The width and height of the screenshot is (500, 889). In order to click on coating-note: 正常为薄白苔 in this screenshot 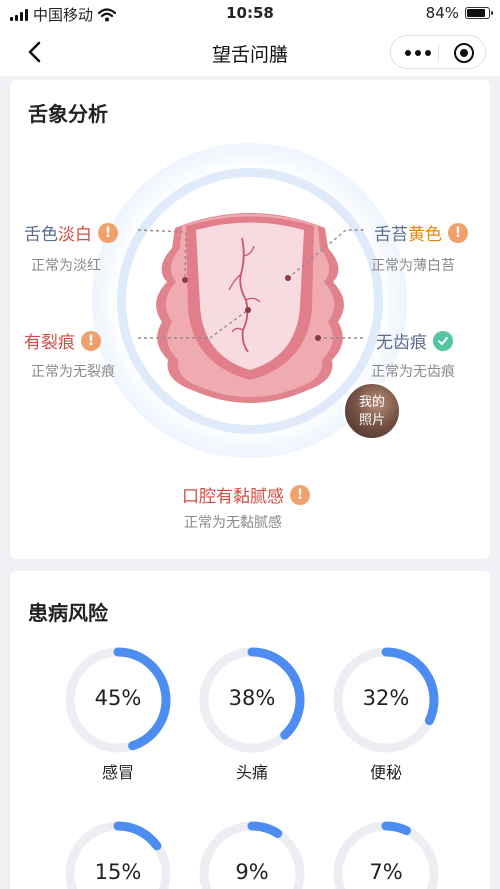, I will do `click(413, 266)`.